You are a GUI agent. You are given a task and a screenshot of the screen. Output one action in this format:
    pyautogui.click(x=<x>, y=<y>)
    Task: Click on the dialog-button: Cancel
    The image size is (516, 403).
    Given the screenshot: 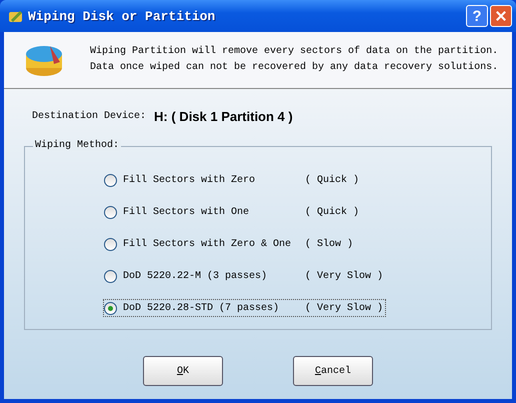 What is the action you would take?
    pyautogui.click(x=333, y=371)
    